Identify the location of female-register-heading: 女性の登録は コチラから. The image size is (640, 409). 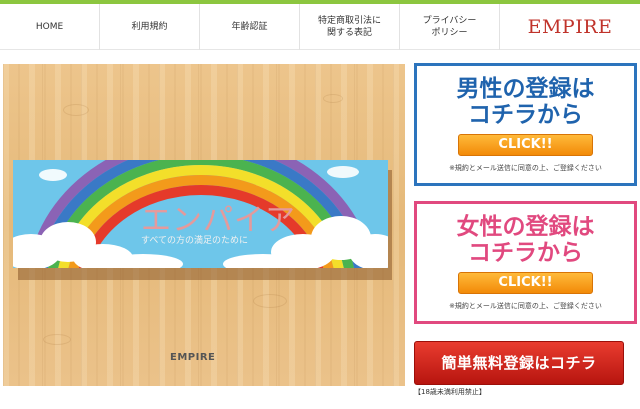
(525, 240).